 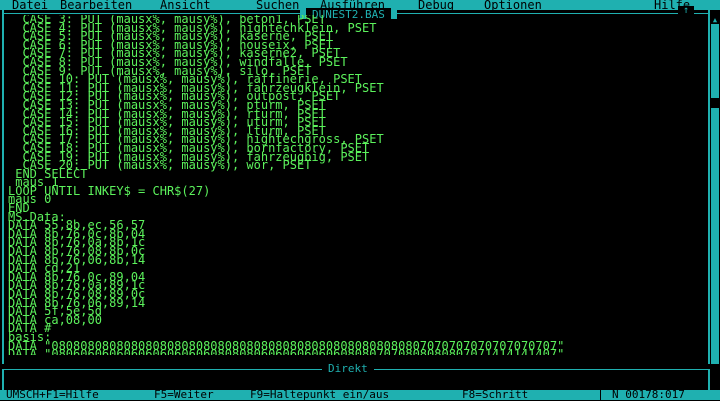 I want to click on code-line: DATA #, so click(x=353, y=328).